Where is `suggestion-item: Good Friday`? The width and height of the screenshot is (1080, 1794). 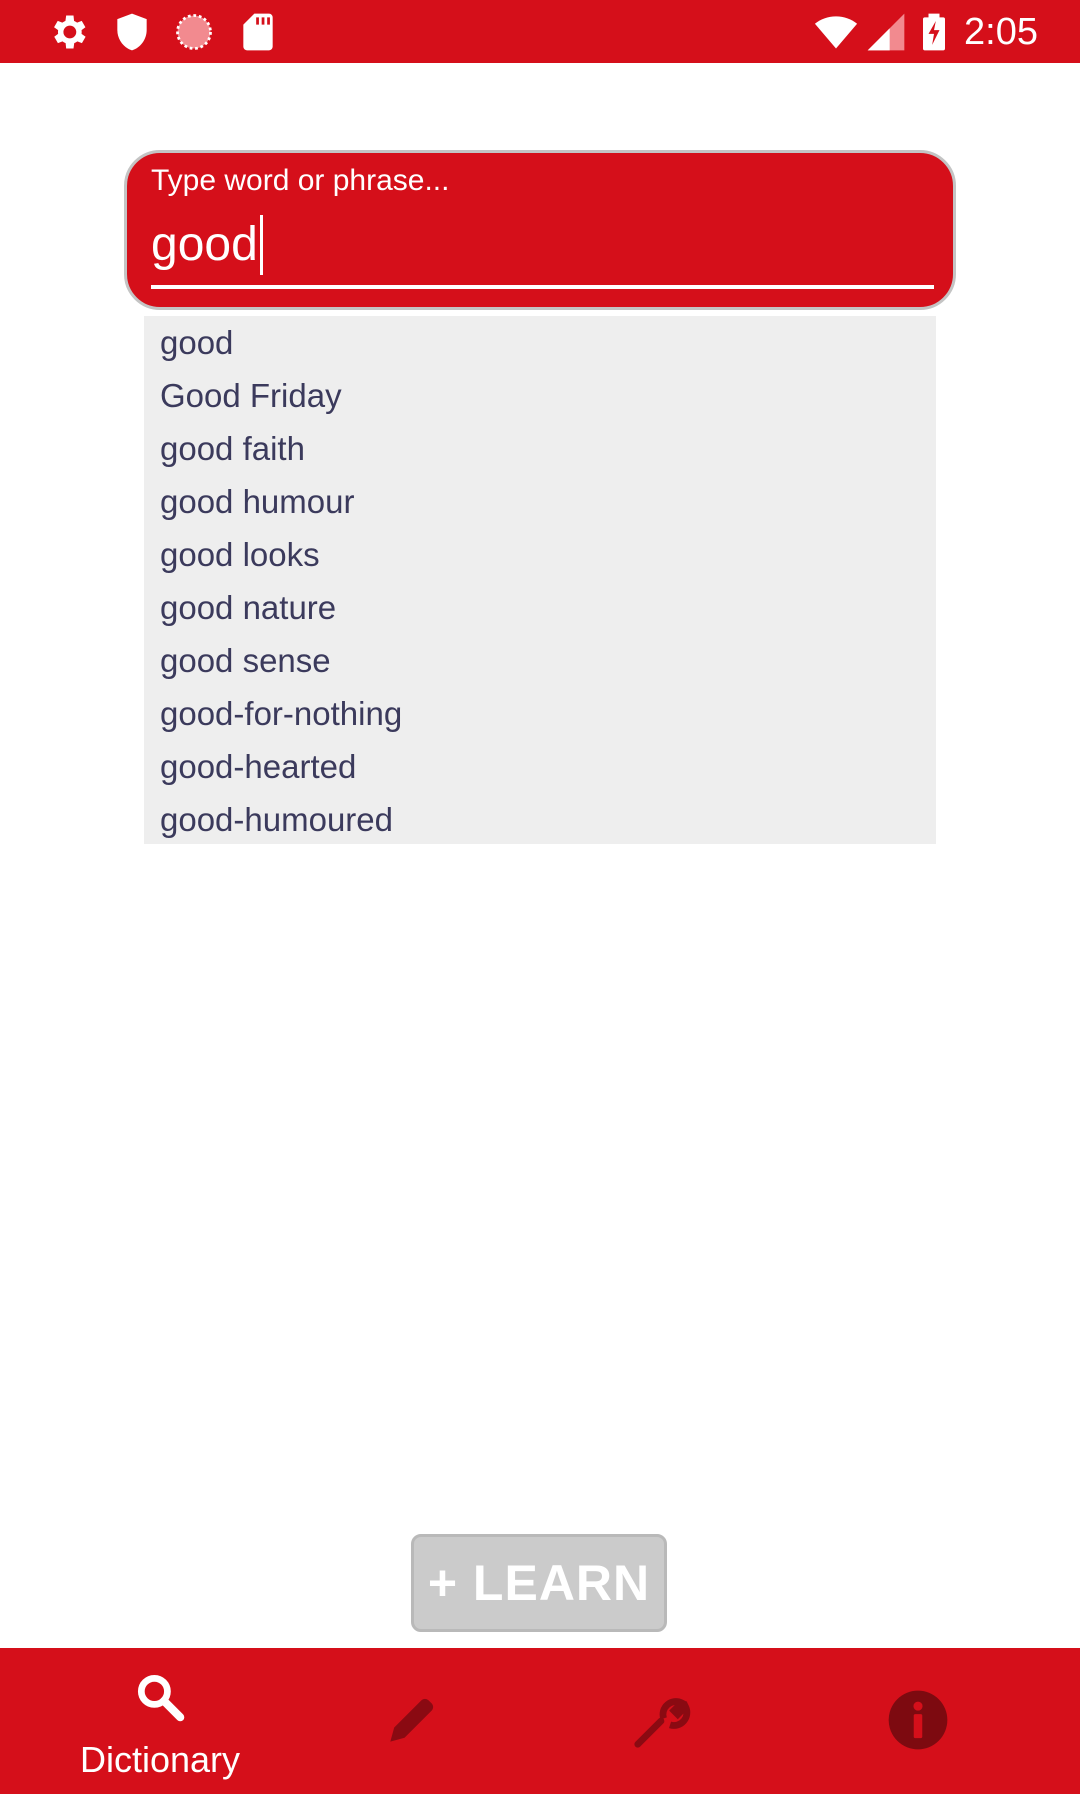 suggestion-item: Good Friday is located at coordinates (540, 395).